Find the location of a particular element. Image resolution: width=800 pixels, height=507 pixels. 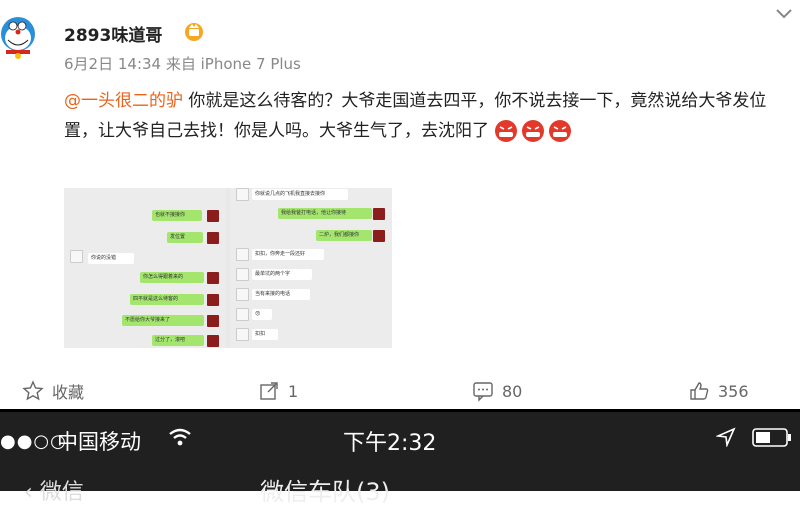

chat-bubble: 你说的没错 is located at coordinates (111, 258).